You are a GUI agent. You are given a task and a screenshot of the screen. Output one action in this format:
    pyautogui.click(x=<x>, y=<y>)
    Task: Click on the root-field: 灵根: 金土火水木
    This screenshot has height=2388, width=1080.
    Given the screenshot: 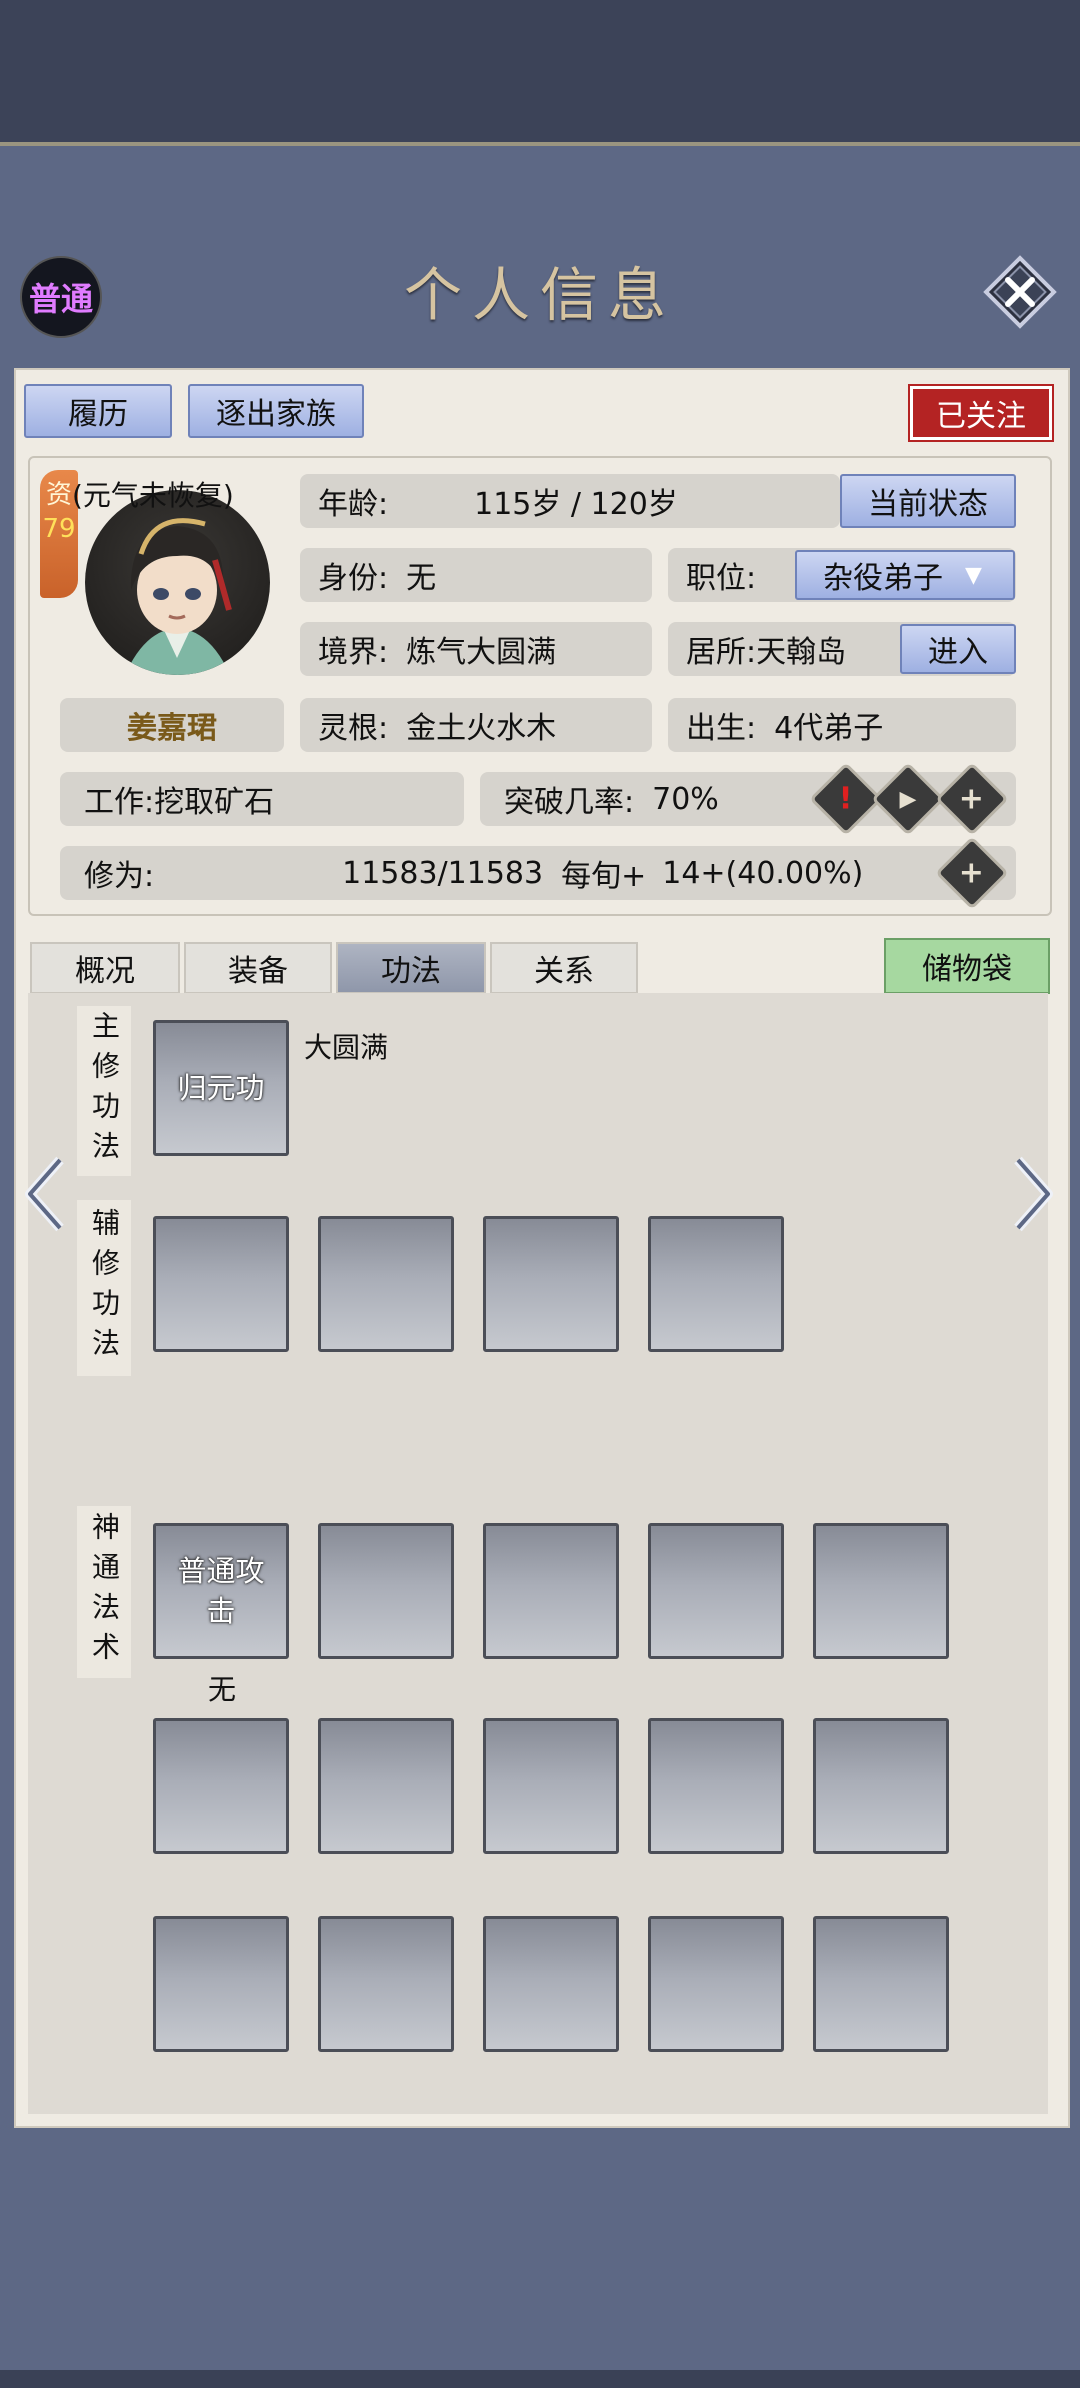 What is the action you would take?
    pyautogui.click(x=476, y=725)
    